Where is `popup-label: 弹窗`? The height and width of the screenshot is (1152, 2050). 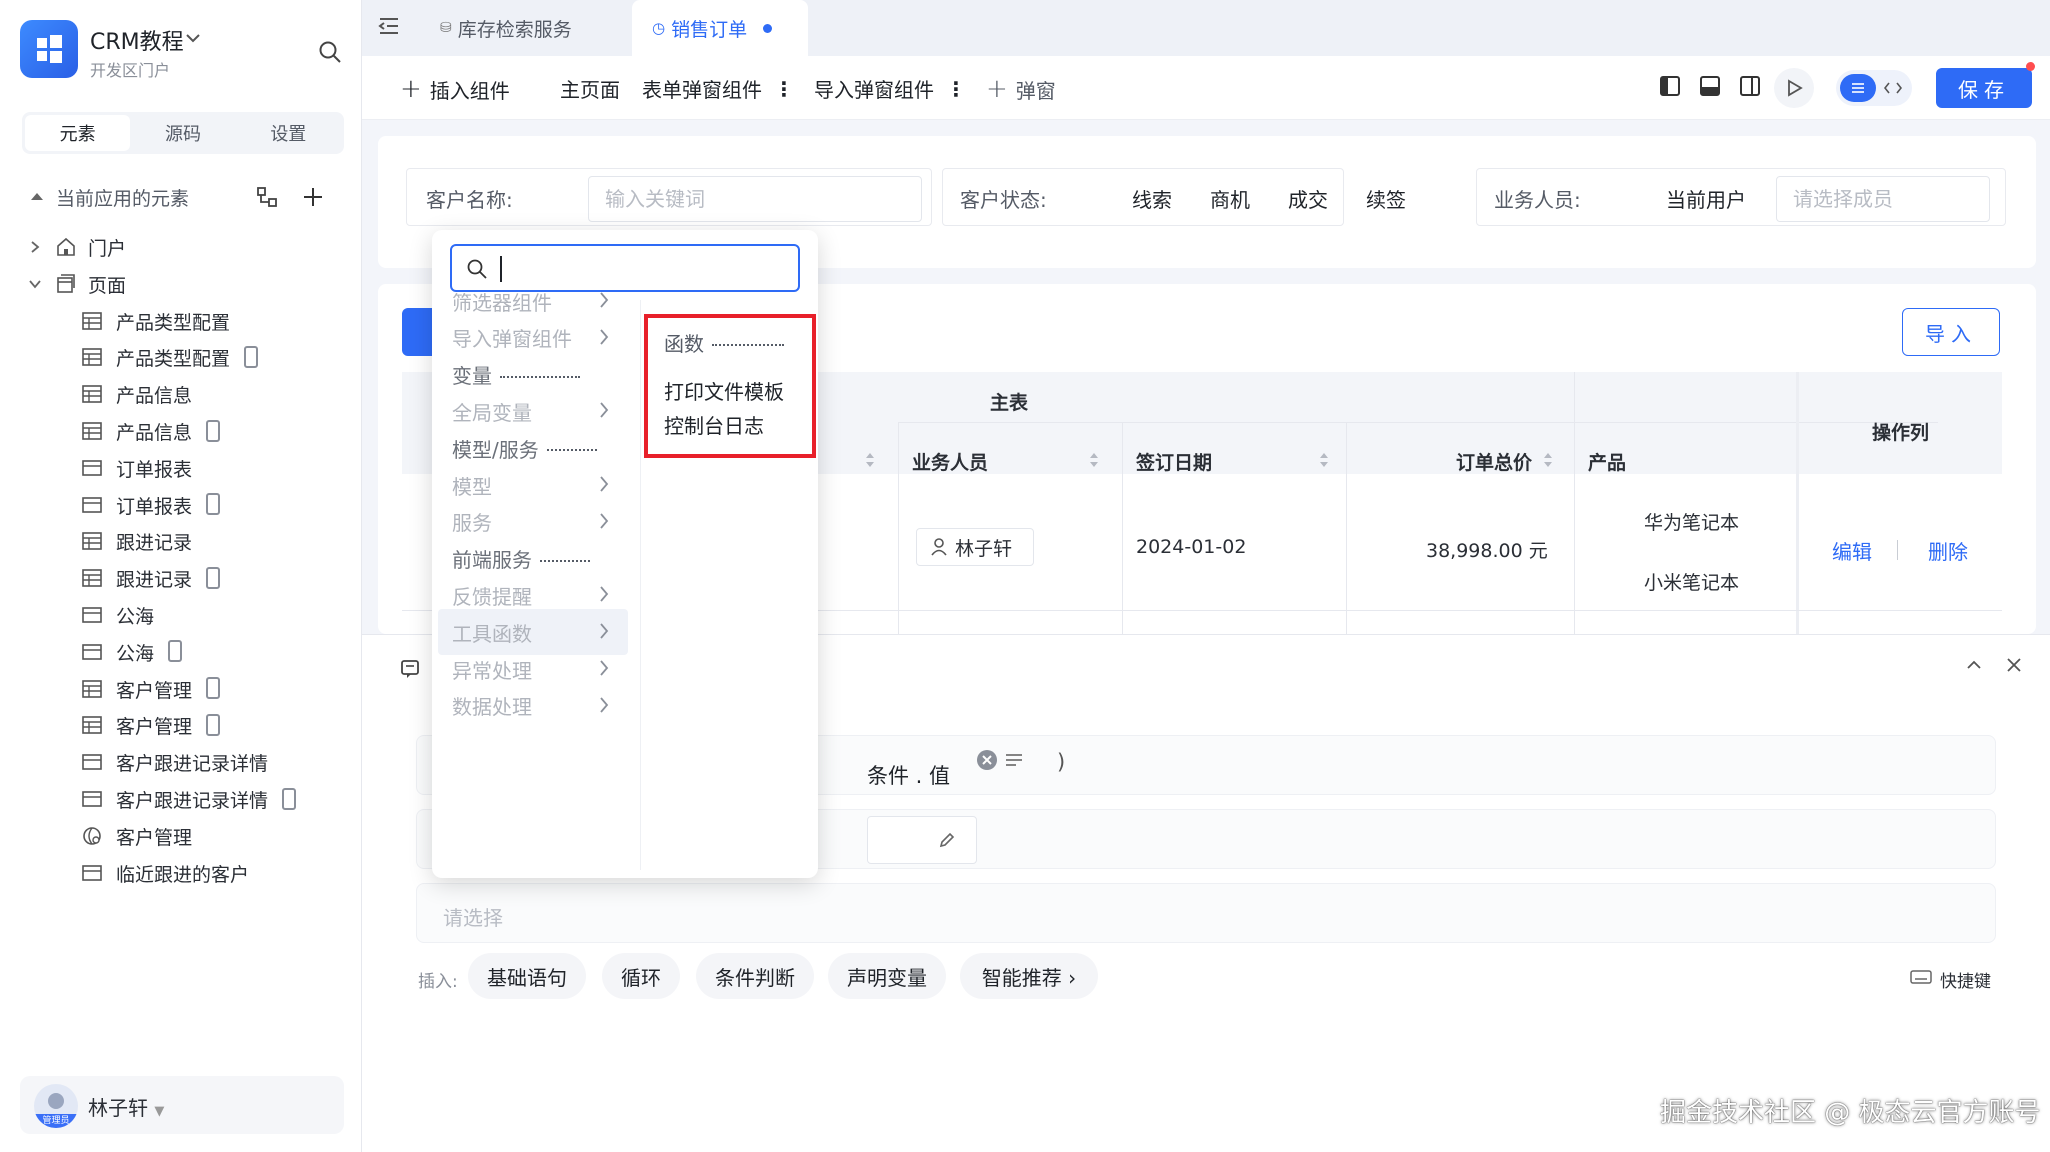 popup-label: 弹窗 is located at coordinates (1035, 90).